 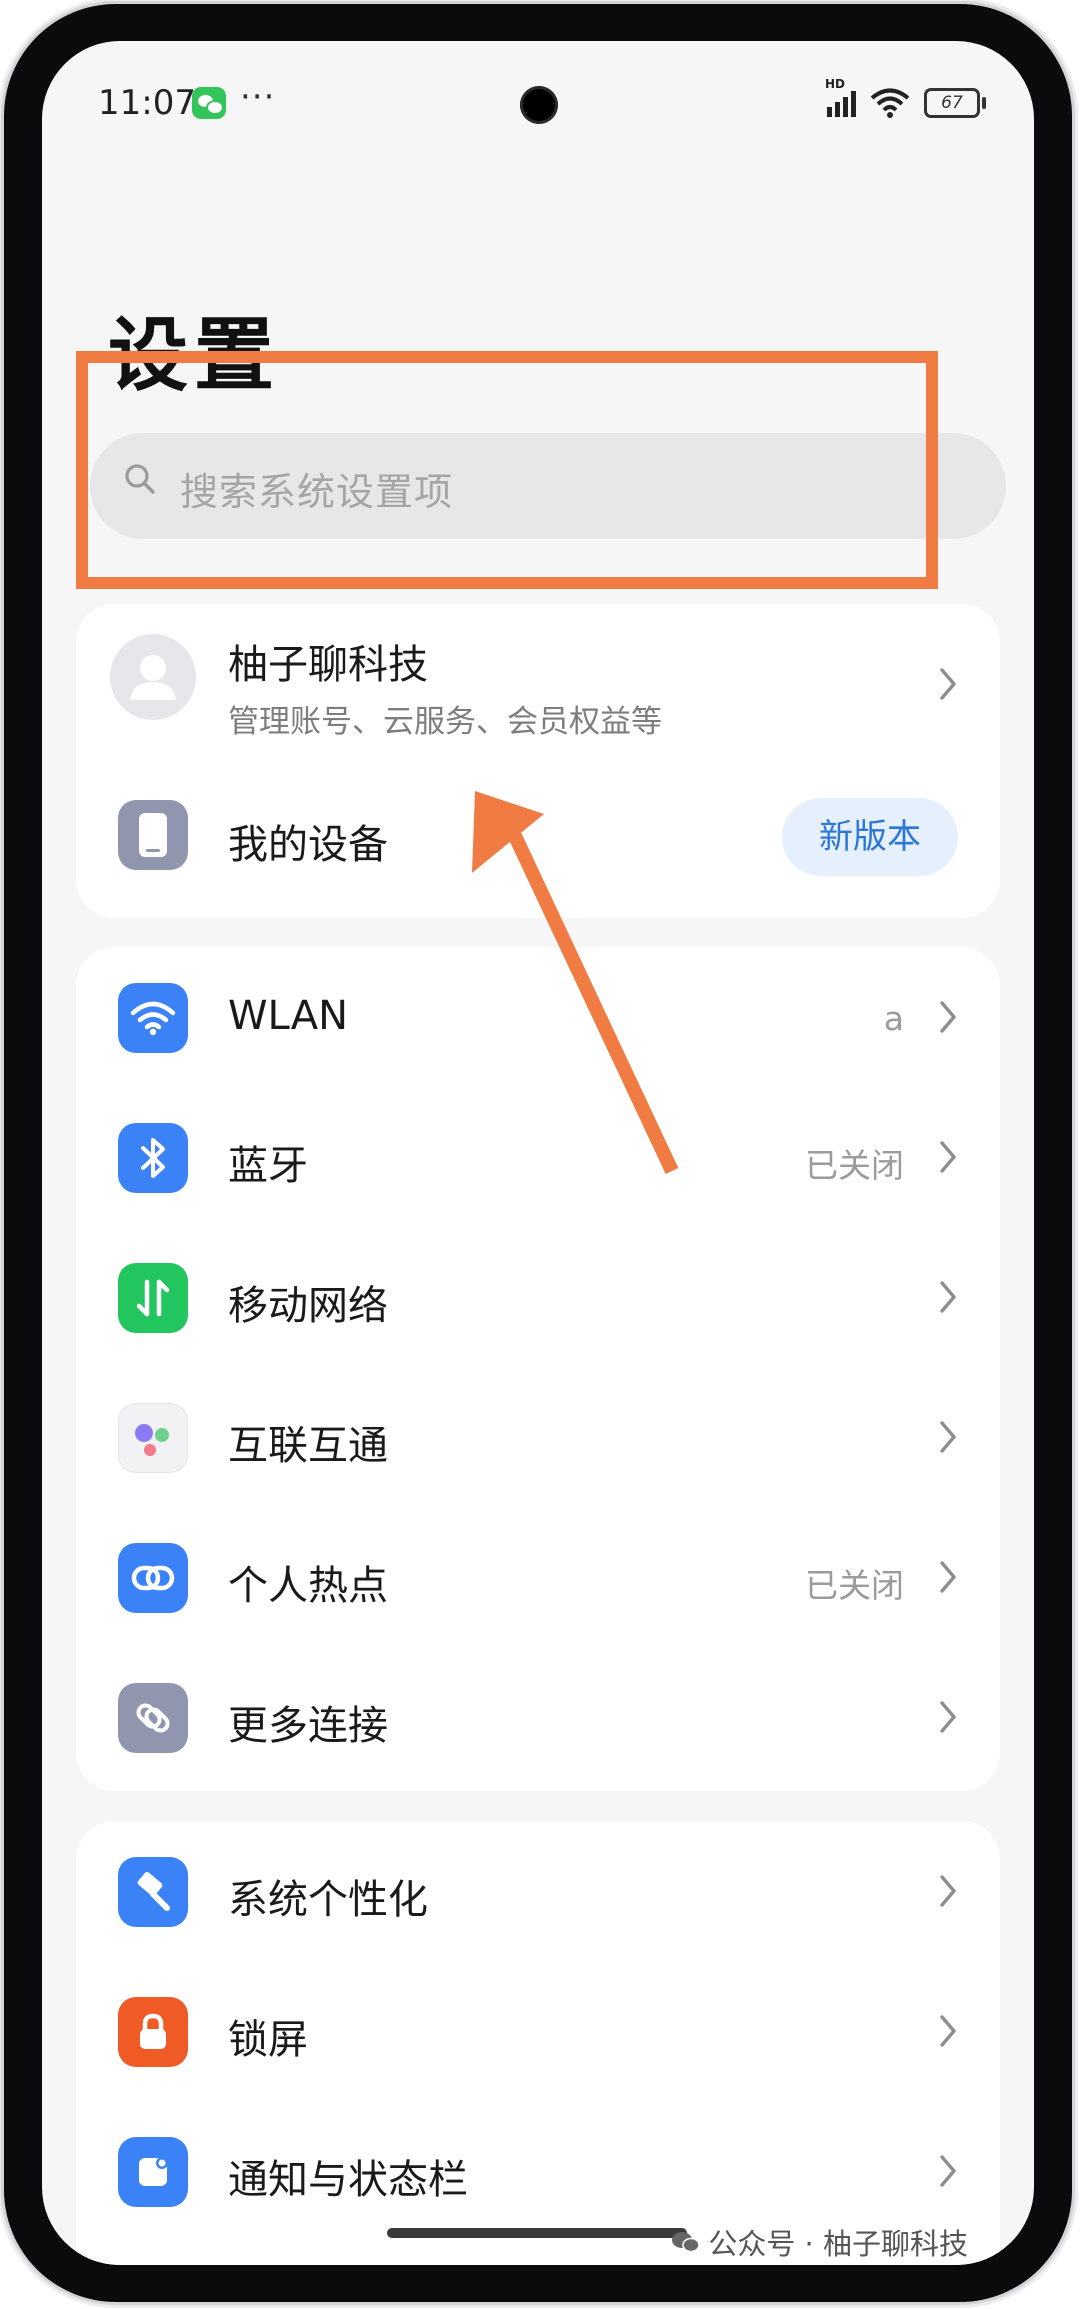 What do you see at coordinates (537, 2233) in the screenshot?
I see `home-indicator` at bounding box center [537, 2233].